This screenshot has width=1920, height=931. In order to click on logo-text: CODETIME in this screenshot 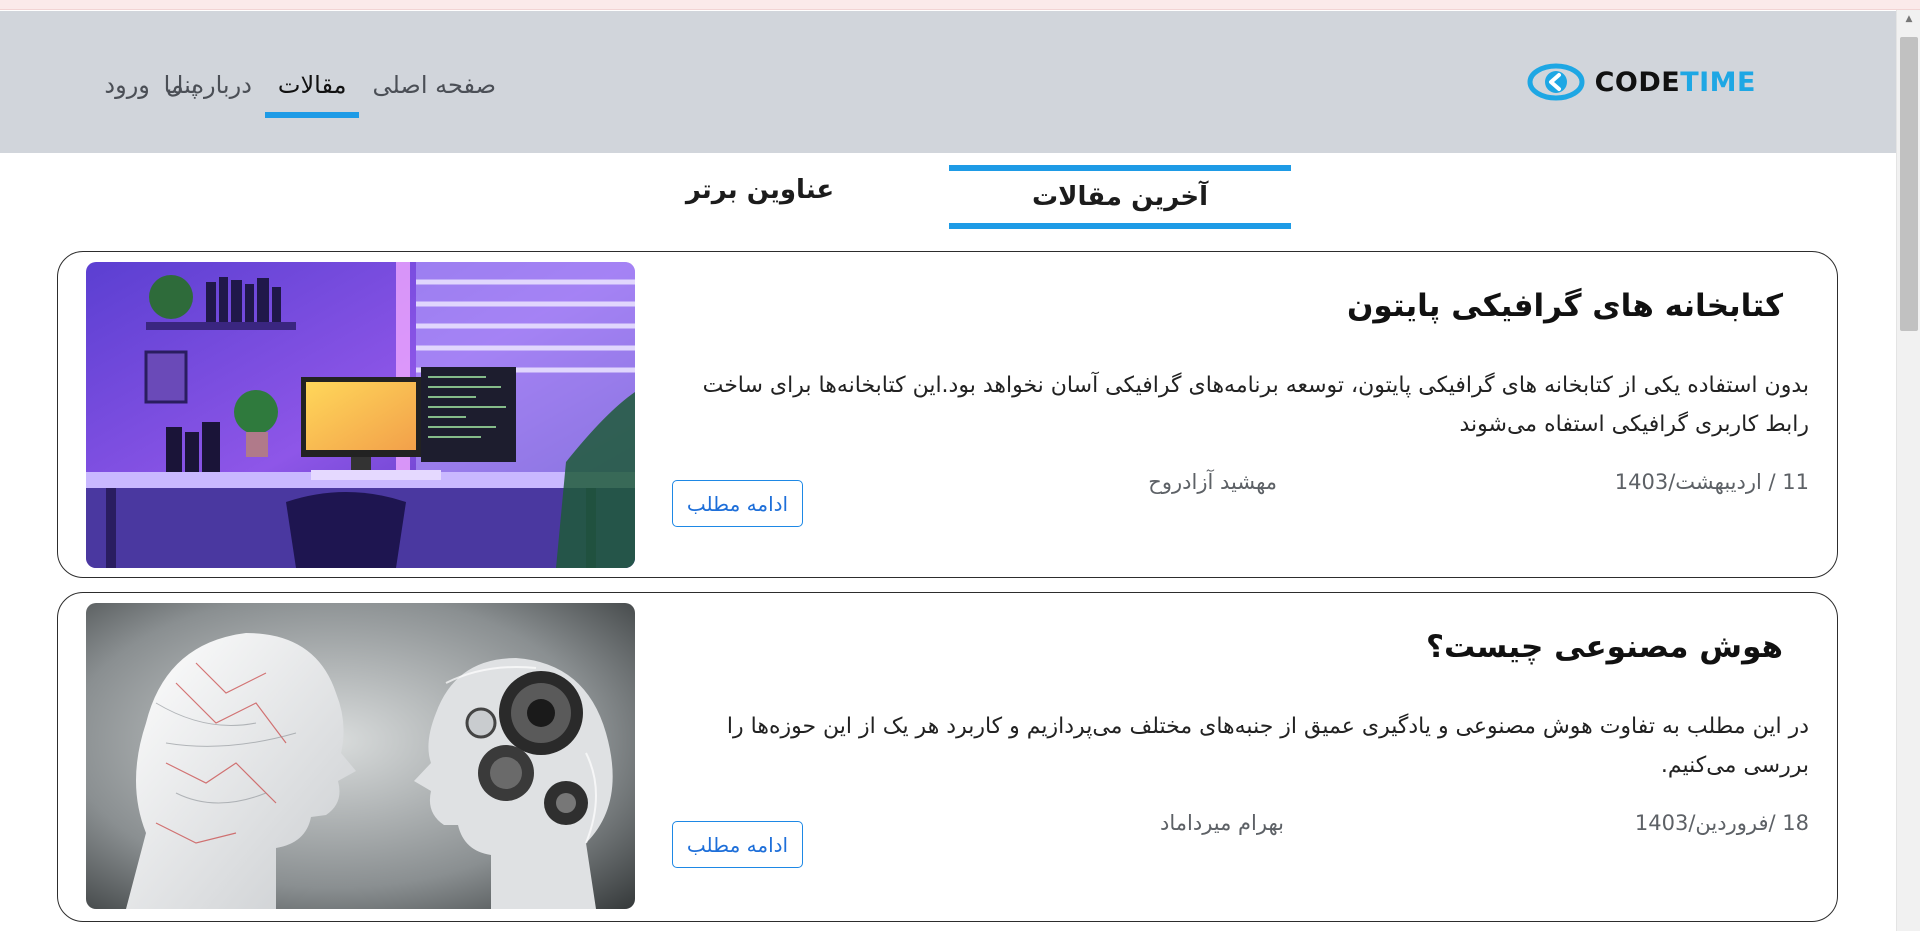, I will do `click(1675, 82)`.